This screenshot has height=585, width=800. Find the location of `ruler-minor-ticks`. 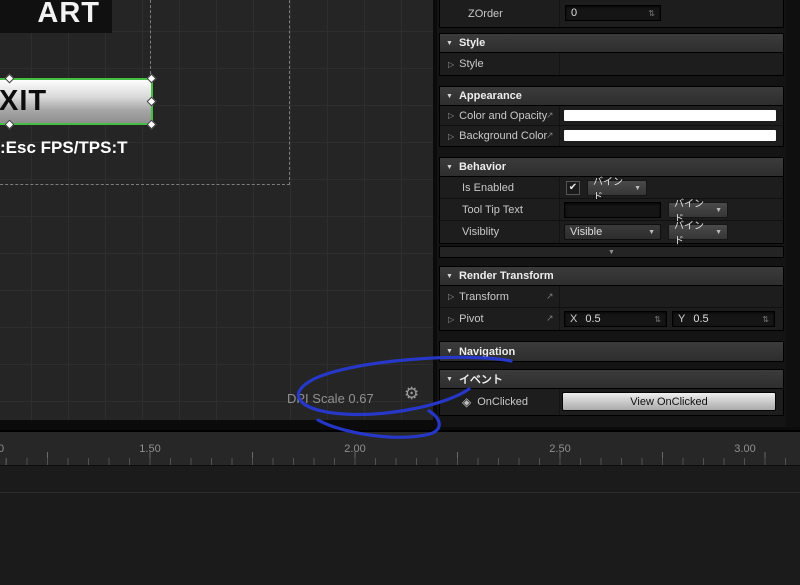

ruler-minor-ticks is located at coordinates (400, 461).